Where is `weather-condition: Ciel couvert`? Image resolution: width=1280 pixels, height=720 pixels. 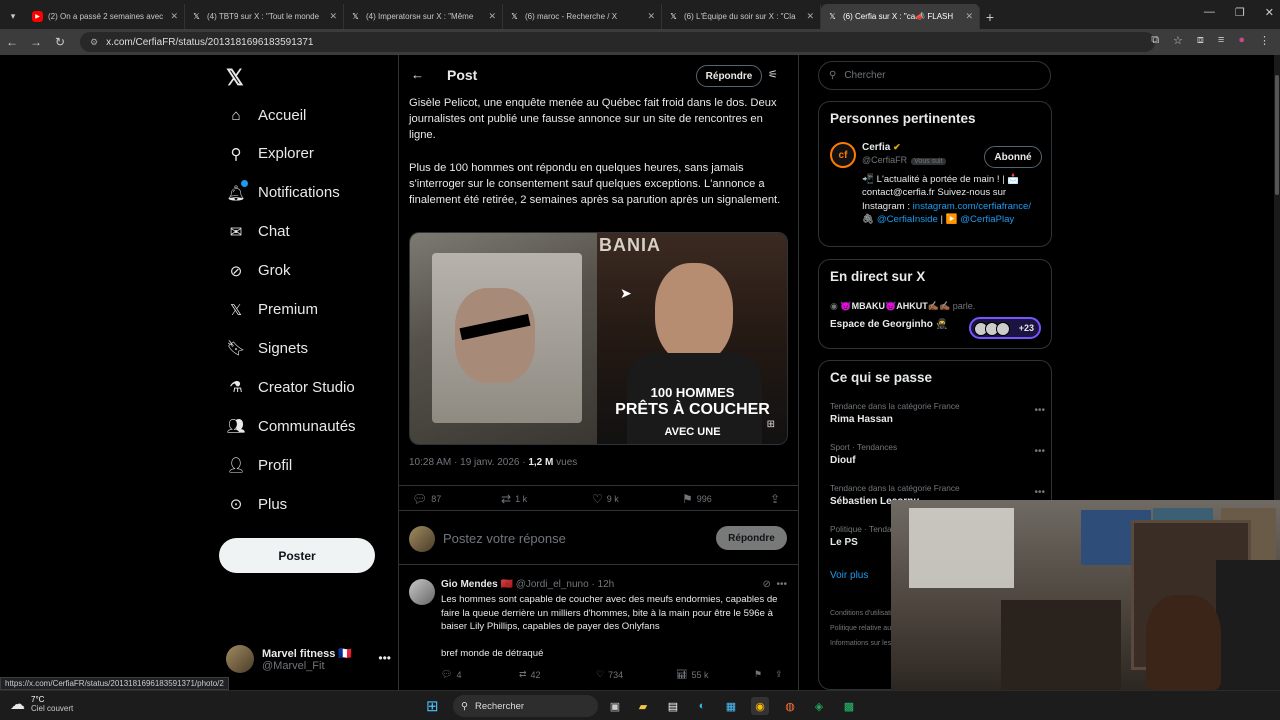 weather-condition: Ciel couvert is located at coordinates (52, 708).